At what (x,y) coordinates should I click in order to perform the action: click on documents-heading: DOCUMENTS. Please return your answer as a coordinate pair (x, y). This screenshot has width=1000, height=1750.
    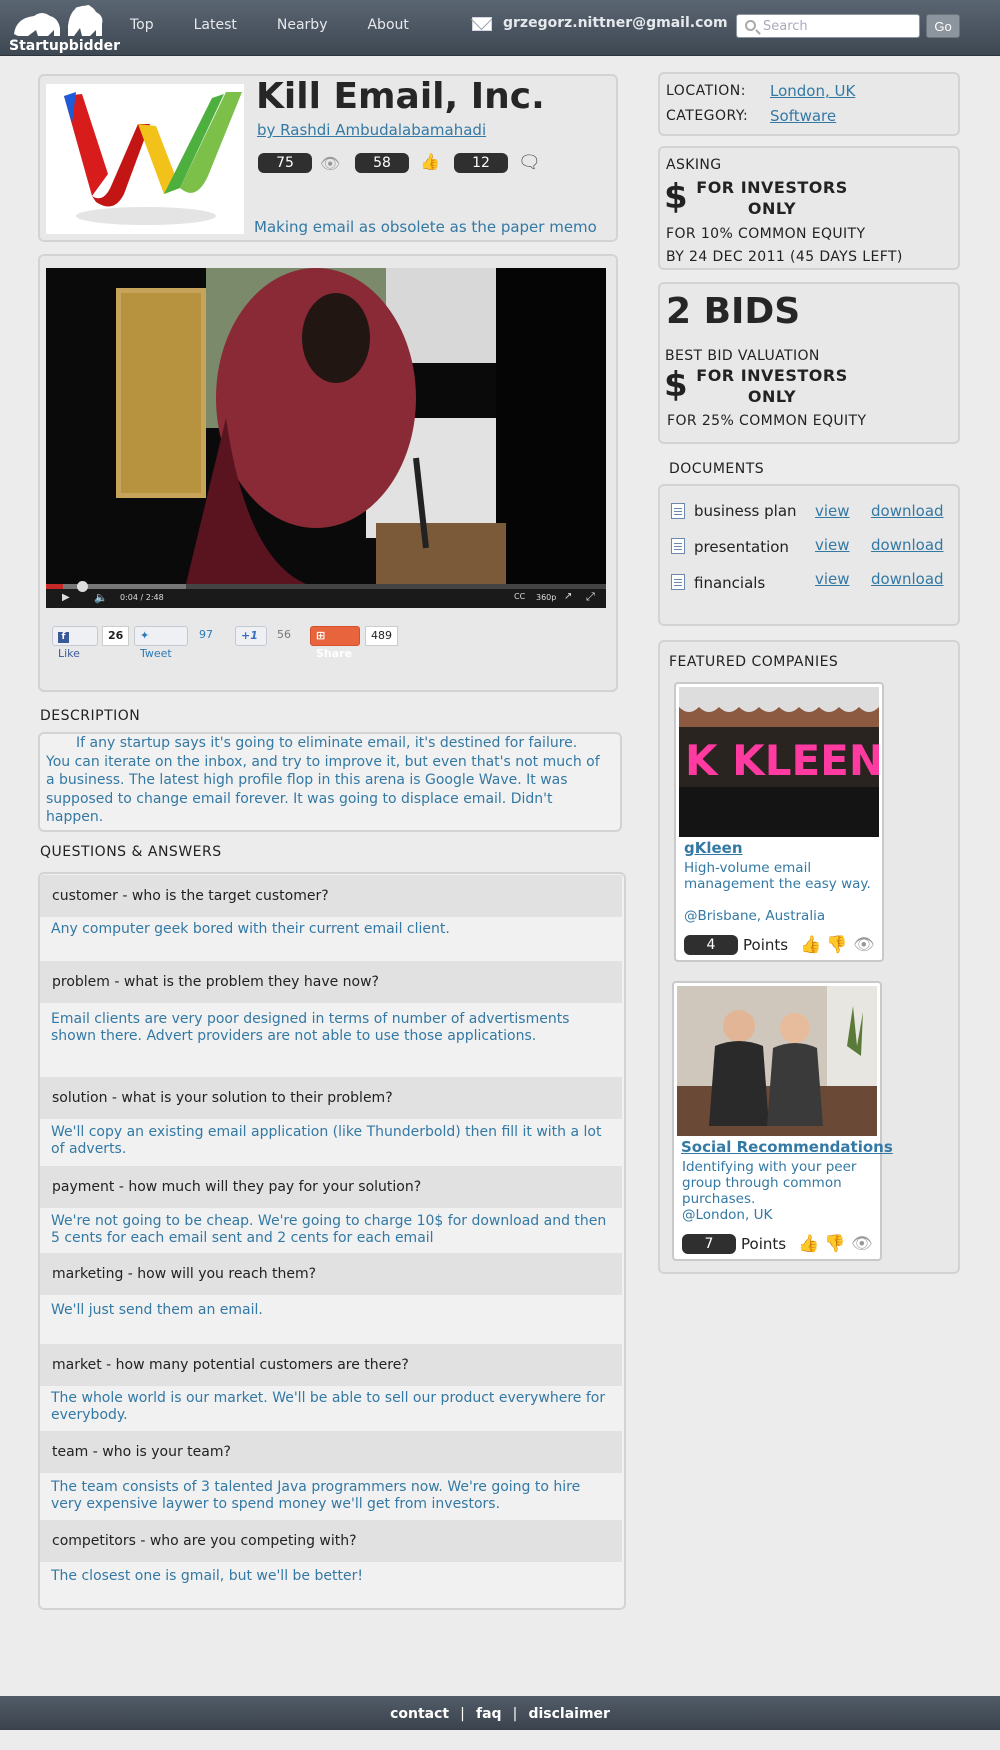
    Looking at the image, I should click on (717, 469).